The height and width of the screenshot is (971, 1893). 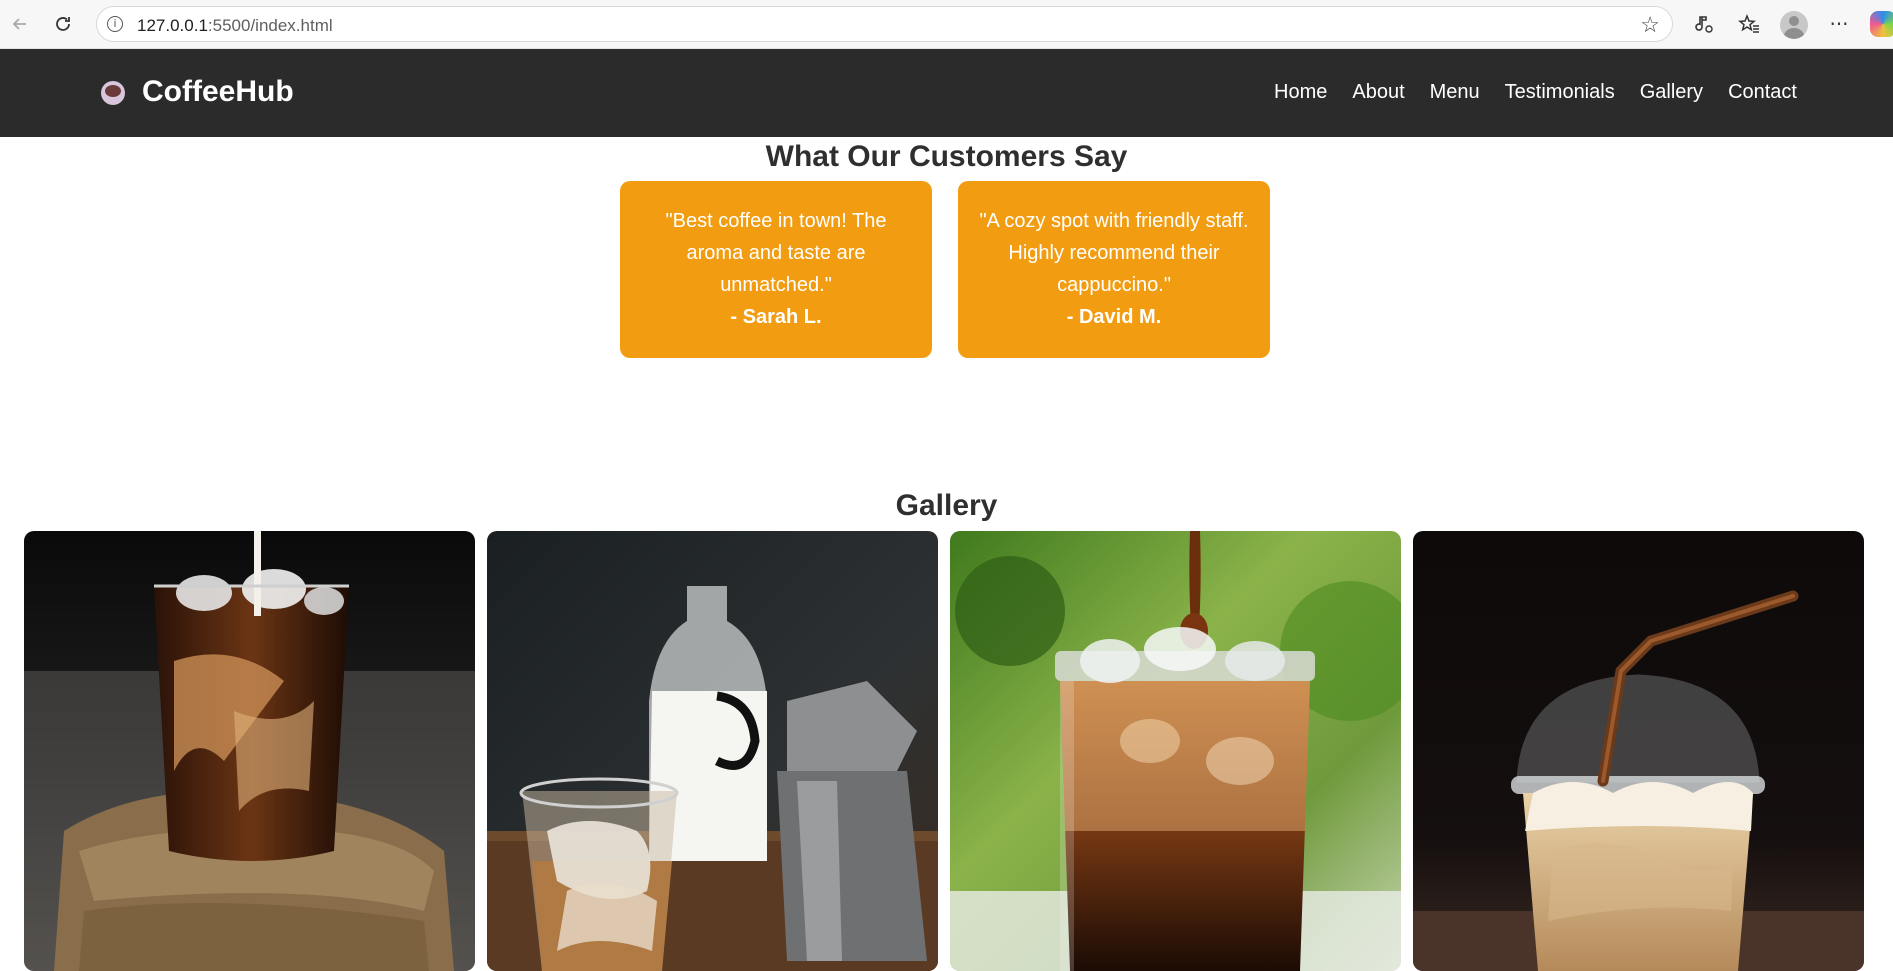 I want to click on browser-toolbar: i 127.0.0.1:5500/index.html ☆ ⋯, so click(x=946, y=24).